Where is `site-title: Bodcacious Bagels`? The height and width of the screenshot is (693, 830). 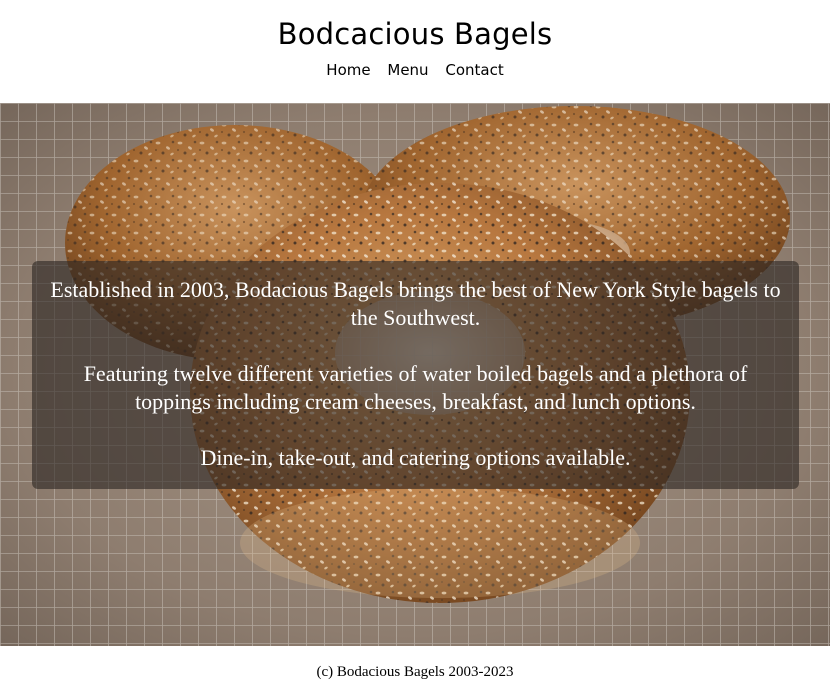
site-title: Bodcacious Bagels is located at coordinates (415, 34).